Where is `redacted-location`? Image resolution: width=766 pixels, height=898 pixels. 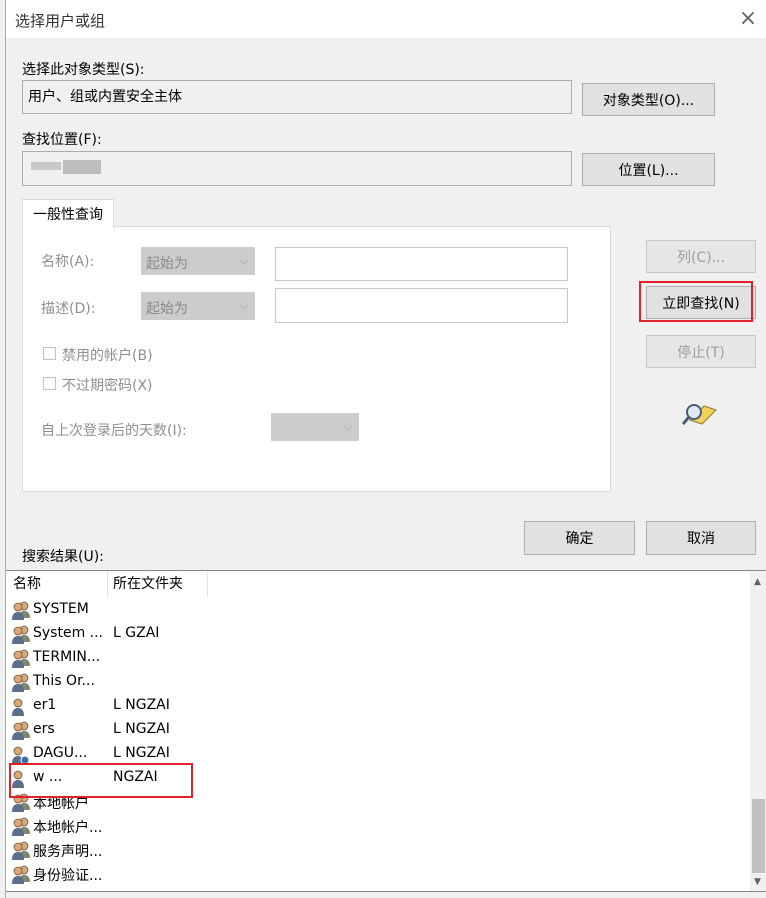 redacted-location is located at coordinates (46, 166).